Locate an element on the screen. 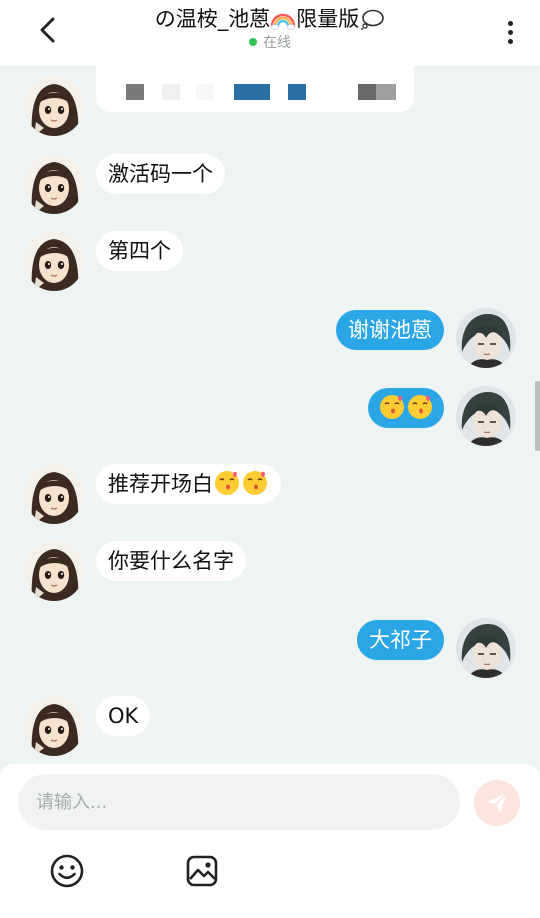 Image resolution: width=540 pixels, height=918 pixels. emoji-button is located at coordinates (67, 871).